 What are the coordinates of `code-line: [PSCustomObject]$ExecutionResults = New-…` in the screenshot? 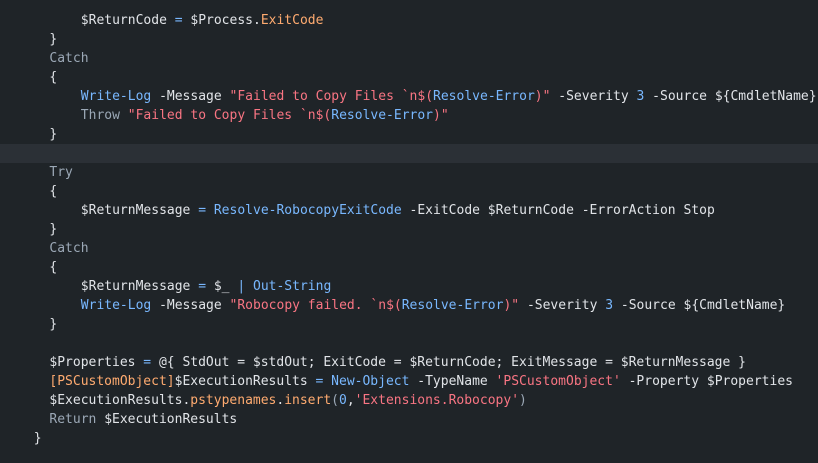 It's located at (409, 381).